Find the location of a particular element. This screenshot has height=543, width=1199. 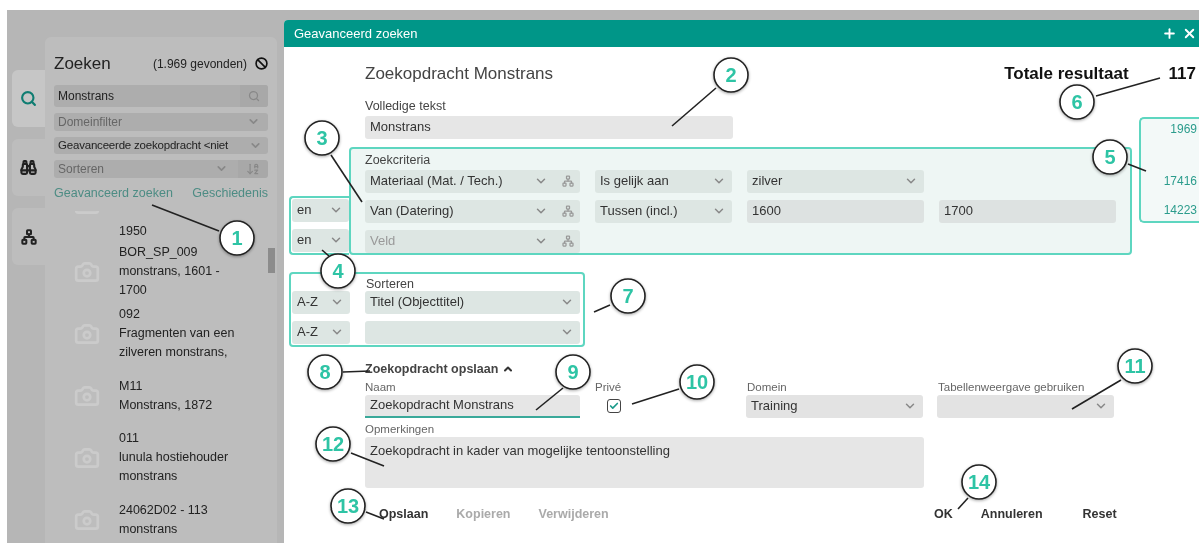

text-button: Opslaan is located at coordinates (404, 513).